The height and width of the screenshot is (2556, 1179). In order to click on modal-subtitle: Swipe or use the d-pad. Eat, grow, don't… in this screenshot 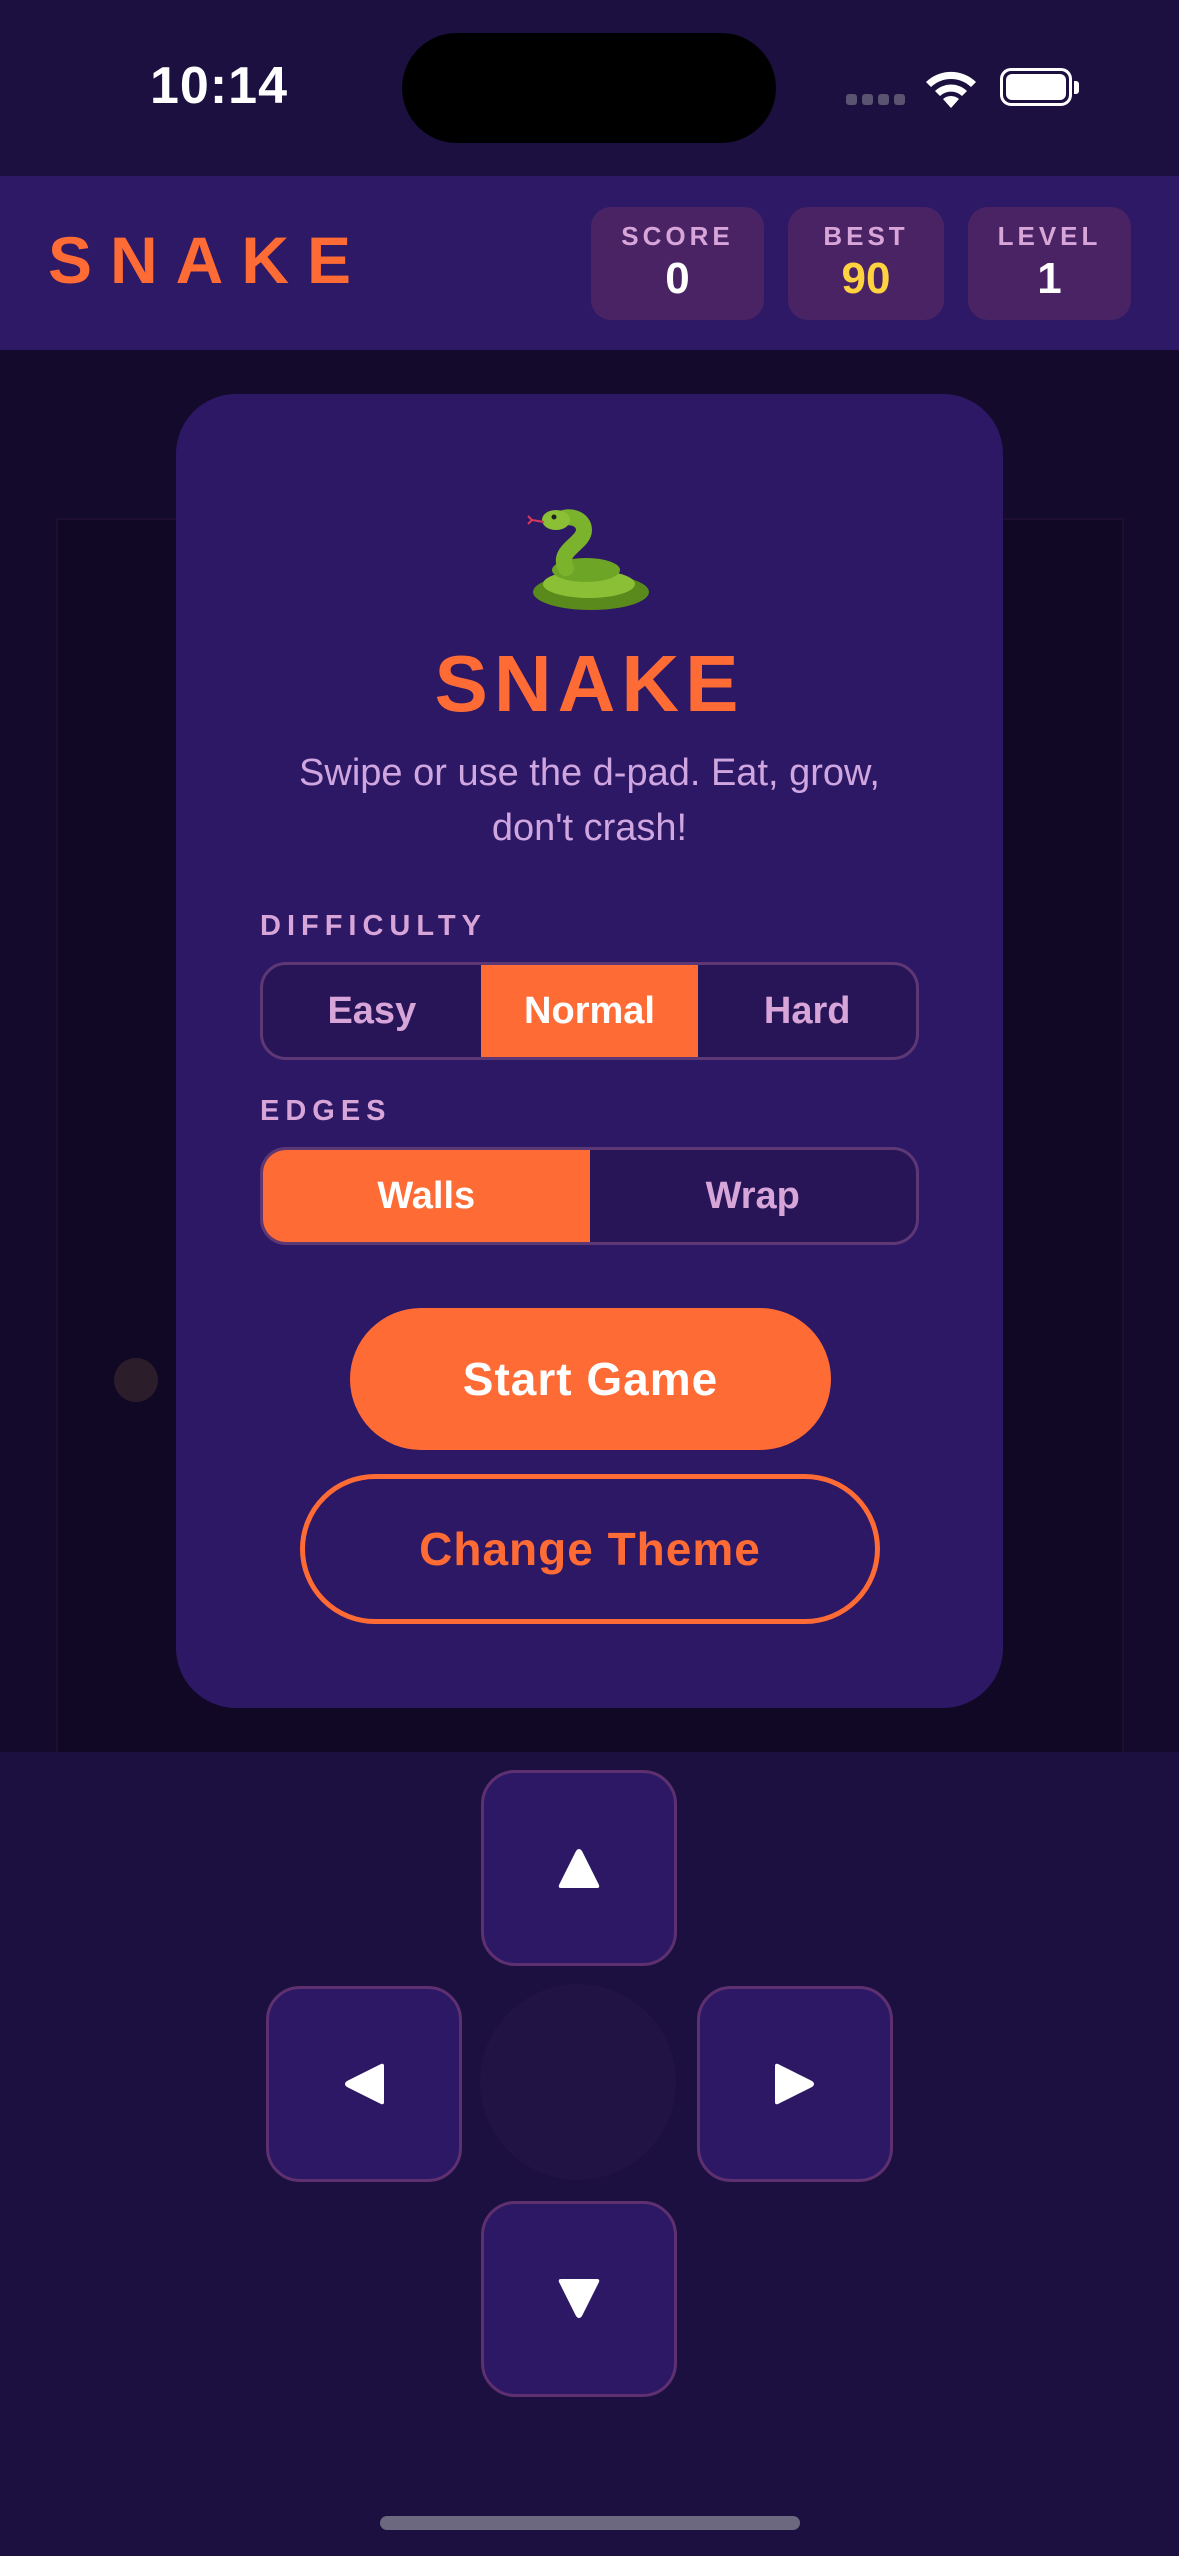, I will do `click(589, 800)`.